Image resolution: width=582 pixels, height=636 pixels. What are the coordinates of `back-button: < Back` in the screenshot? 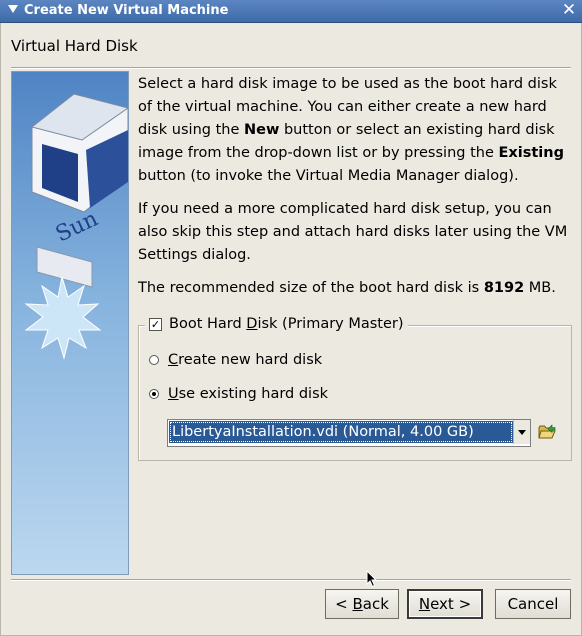 It's located at (362, 604).